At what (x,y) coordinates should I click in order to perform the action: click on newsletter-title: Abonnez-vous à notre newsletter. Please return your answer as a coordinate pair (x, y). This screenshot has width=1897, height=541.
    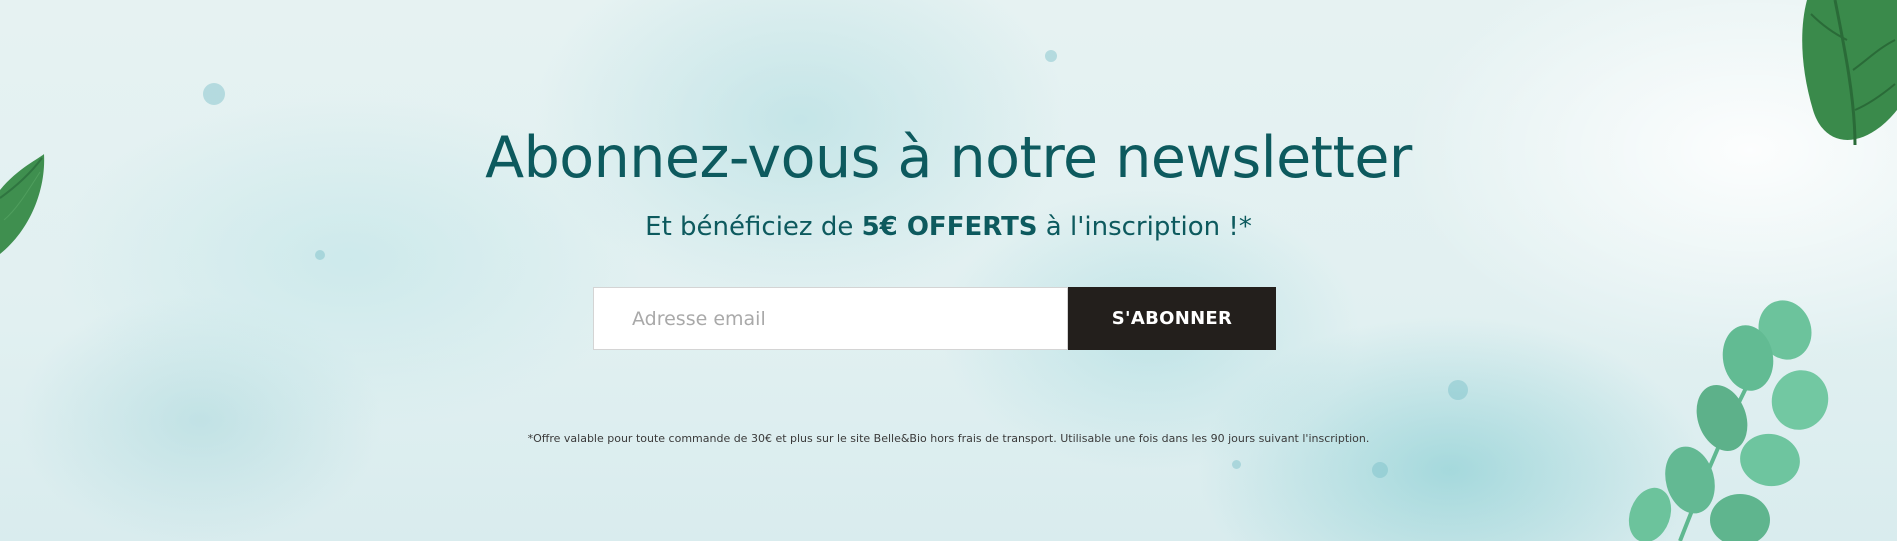
    Looking at the image, I should click on (948, 158).